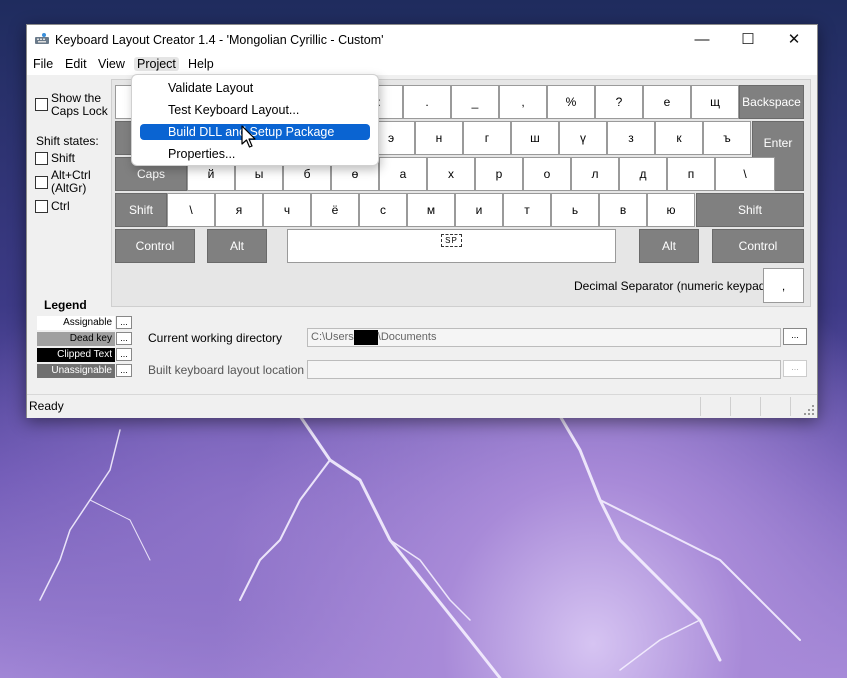 This screenshot has width=847, height=678. Describe the element at coordinates (60, 206) in the screenshot. I see `ctrl-label: Ctrl` at that location.